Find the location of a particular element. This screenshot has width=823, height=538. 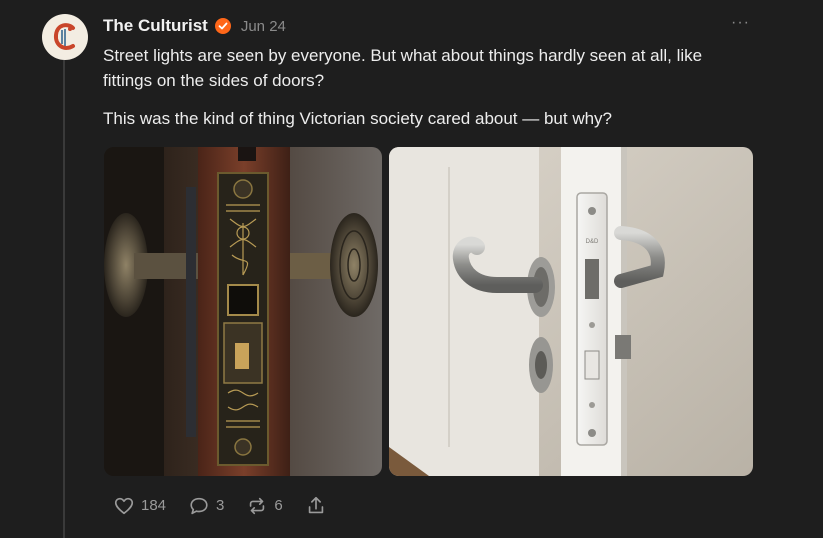

author-name: The Culturist is located at coordinates (155, 26).